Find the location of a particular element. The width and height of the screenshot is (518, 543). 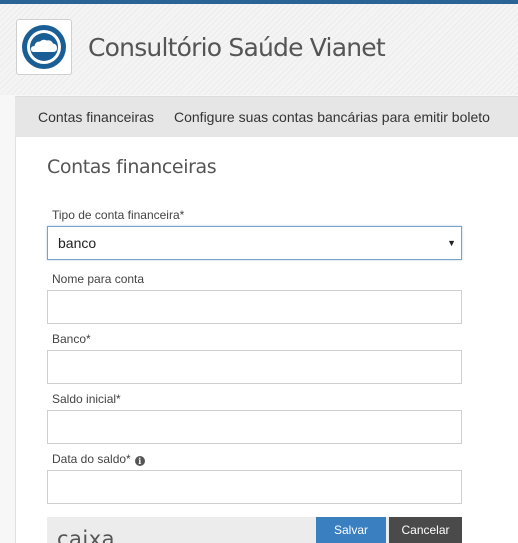

cancel-button: Cancelar is located at coordinates (425, 530).